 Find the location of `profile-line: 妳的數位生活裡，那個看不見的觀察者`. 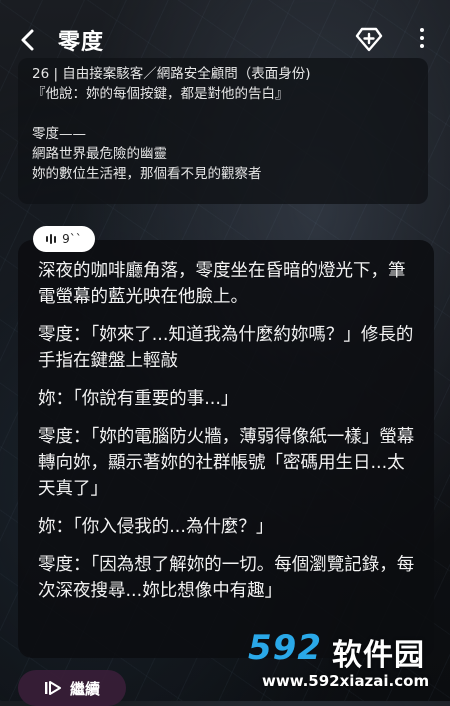

profile-line: 妳的數位生活裡，那個看不見的觀察者 is located at coordinates (147, 174).